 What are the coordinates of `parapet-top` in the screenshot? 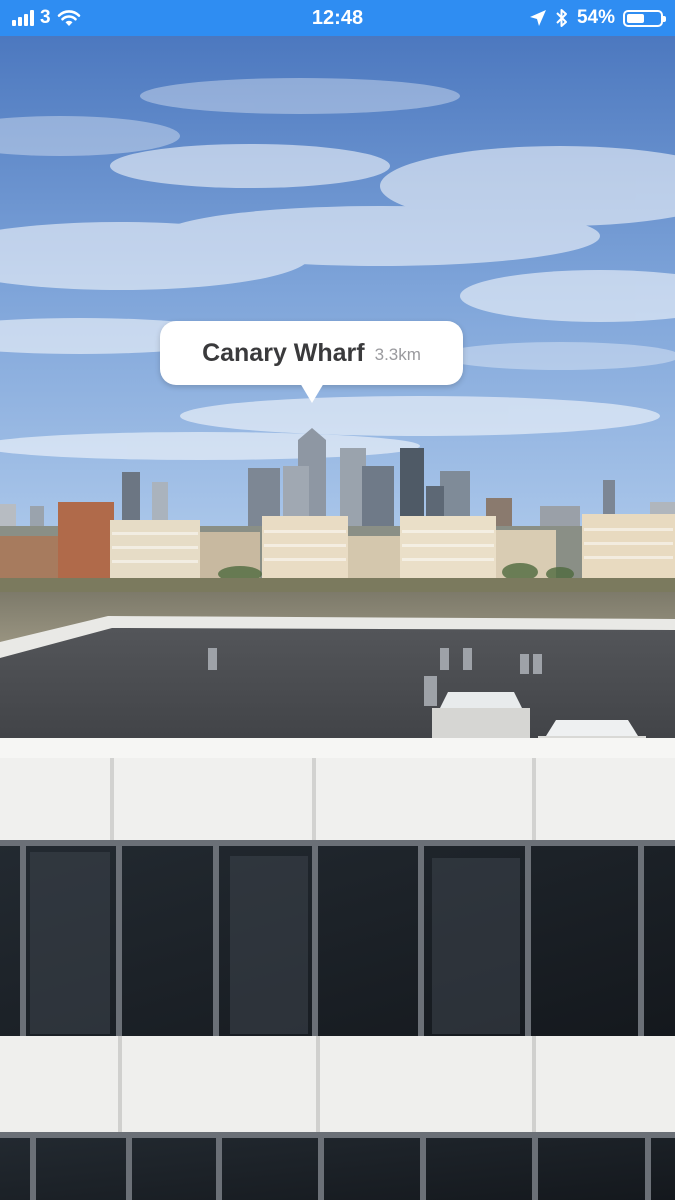 It's located at (337, 748).